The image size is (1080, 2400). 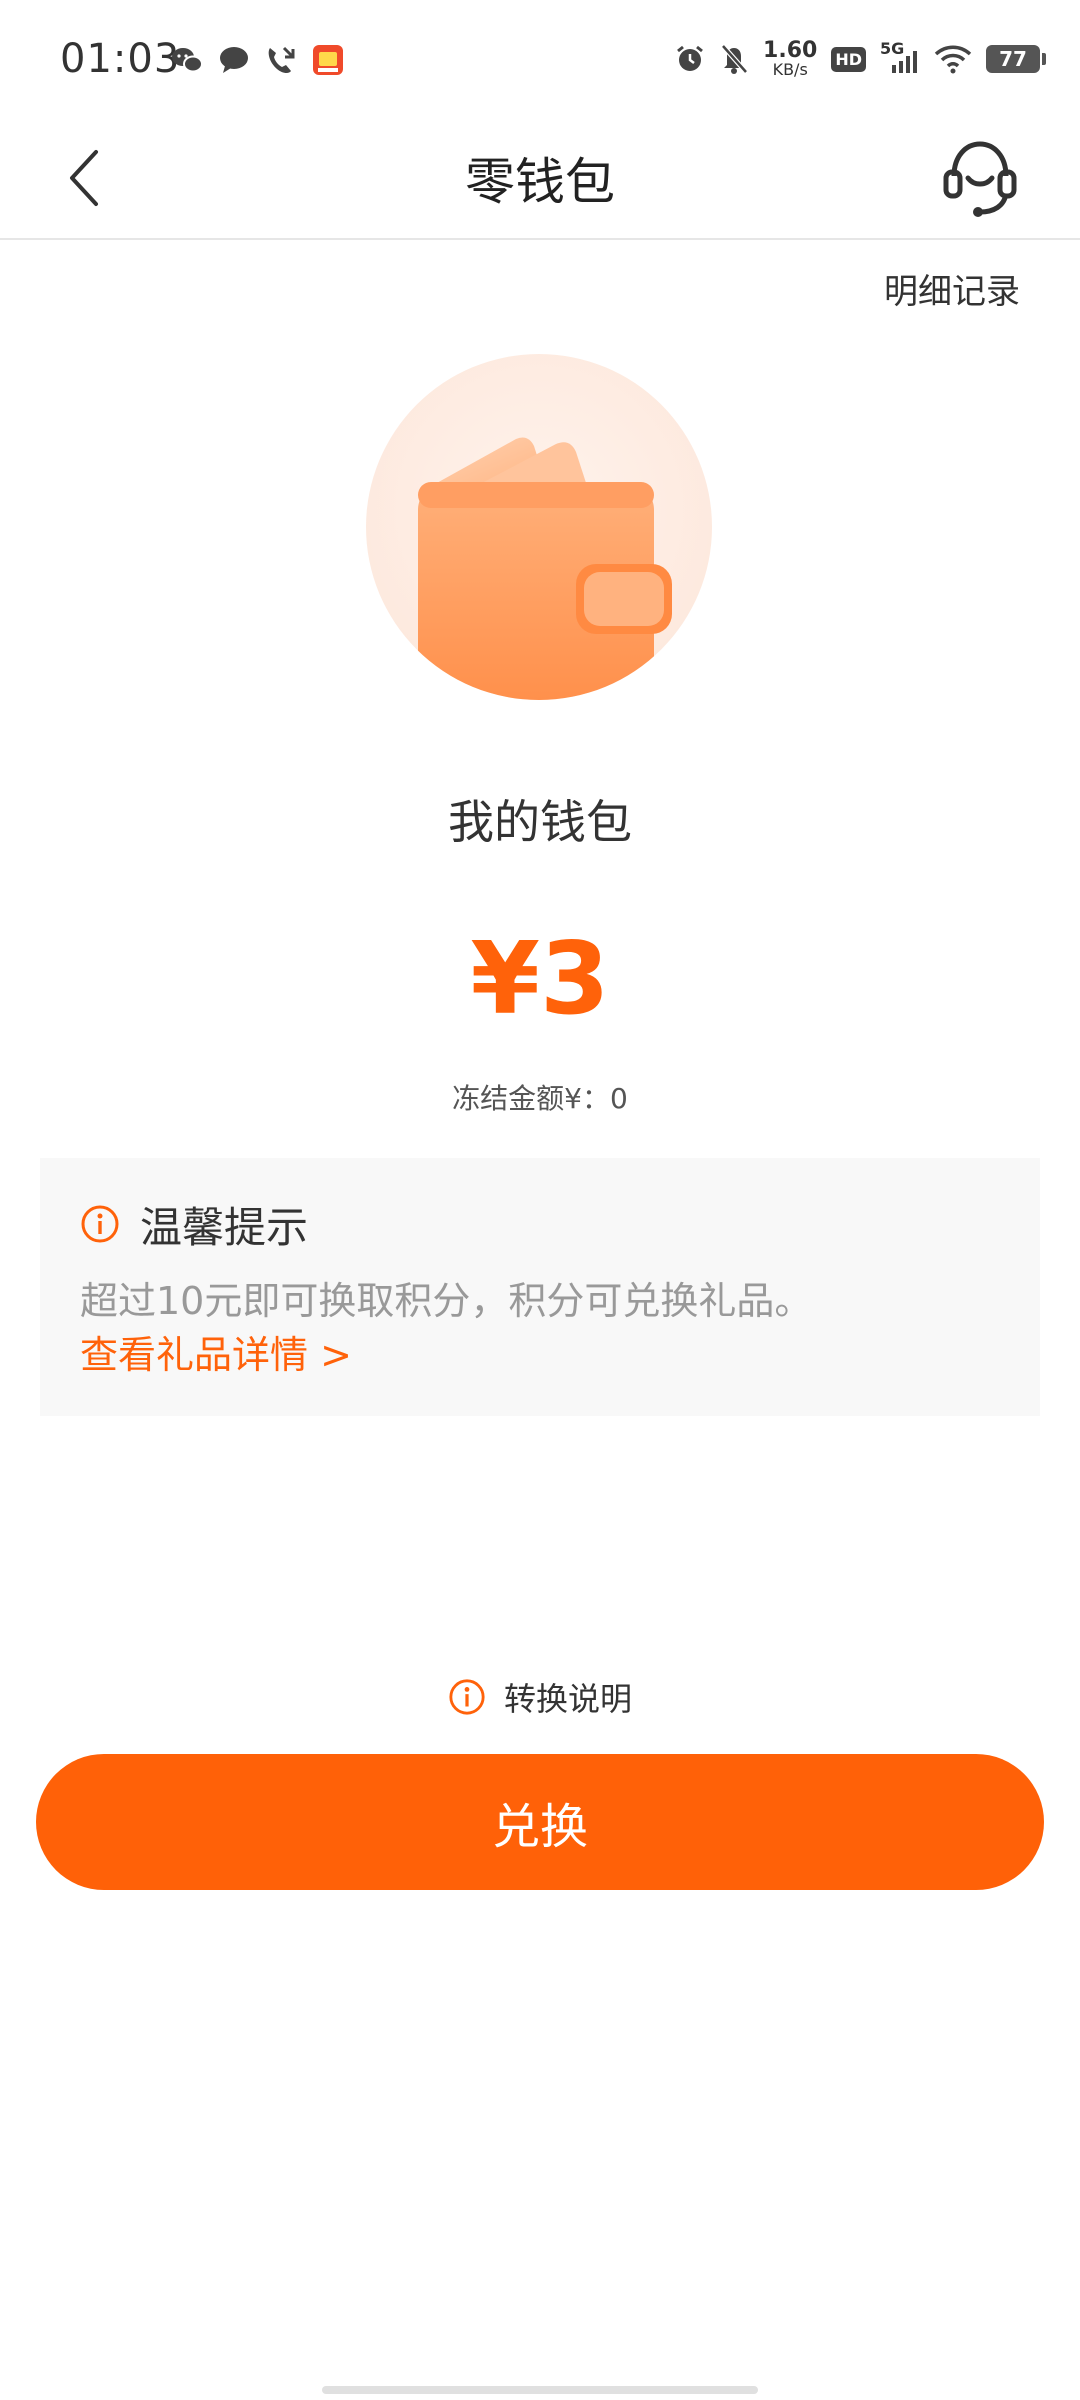 What do you see at coordinates (540, 978) in the screenshot?
I see `balance-amount: ¥3` at bounding box center [540, 978].